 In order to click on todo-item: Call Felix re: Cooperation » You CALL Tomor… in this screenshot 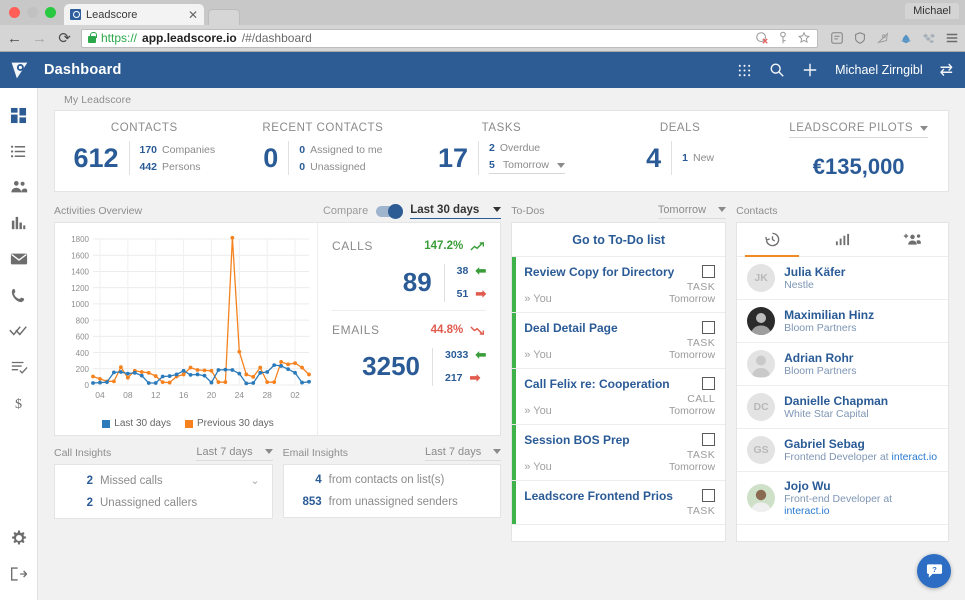, I will do `click(619, 397)`.